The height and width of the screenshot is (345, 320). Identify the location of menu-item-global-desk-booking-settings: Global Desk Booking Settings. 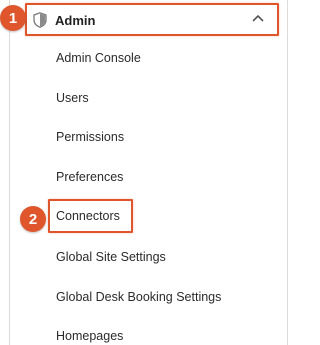
(138, 297).